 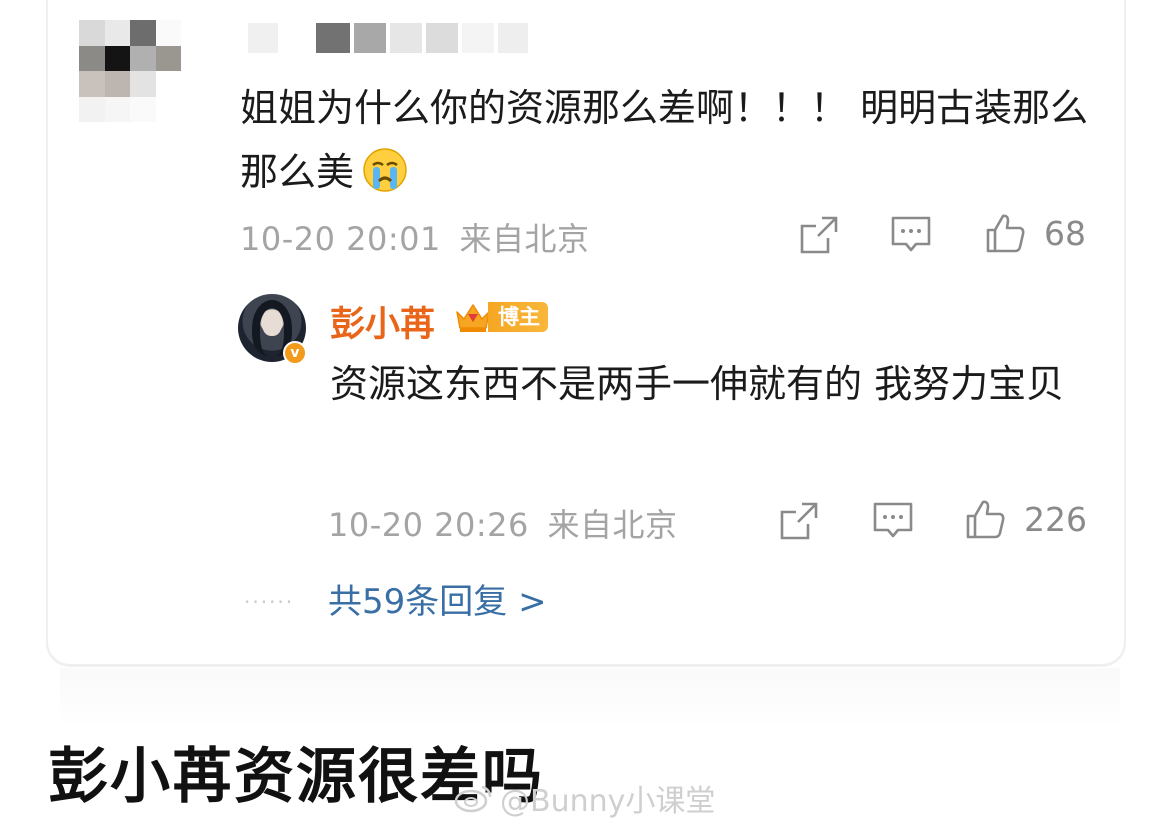 I want to click on weibo-logo-icon, so click(x=473, y=799).